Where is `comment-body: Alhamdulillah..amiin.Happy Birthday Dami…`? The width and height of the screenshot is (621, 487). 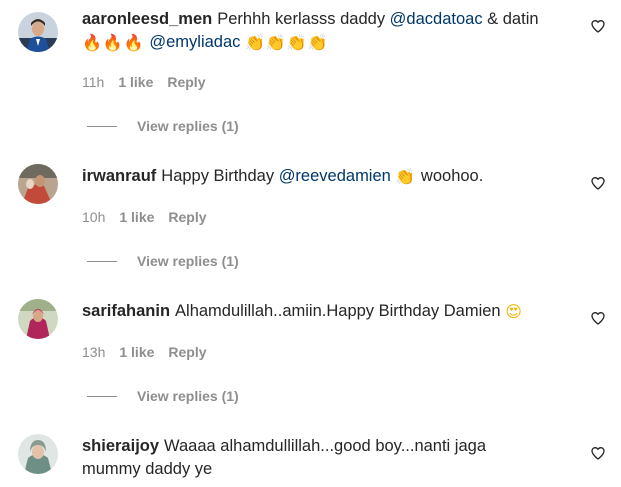
comment-body: Alhamdulillah..amiin.Happy Birthday Dami… is located at coordinates (340, 311).